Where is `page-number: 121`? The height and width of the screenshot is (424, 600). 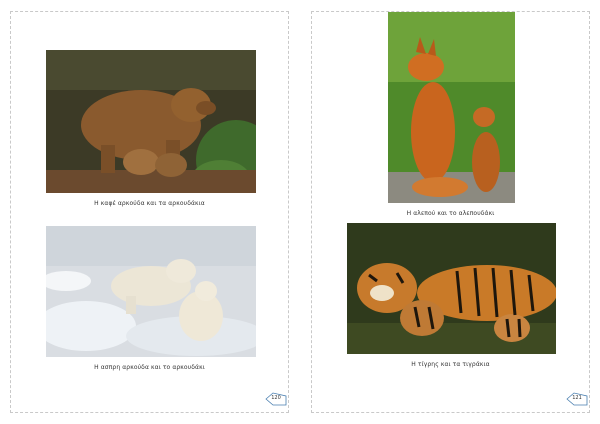
page-number: 121 is located at coordinates (577, 398).